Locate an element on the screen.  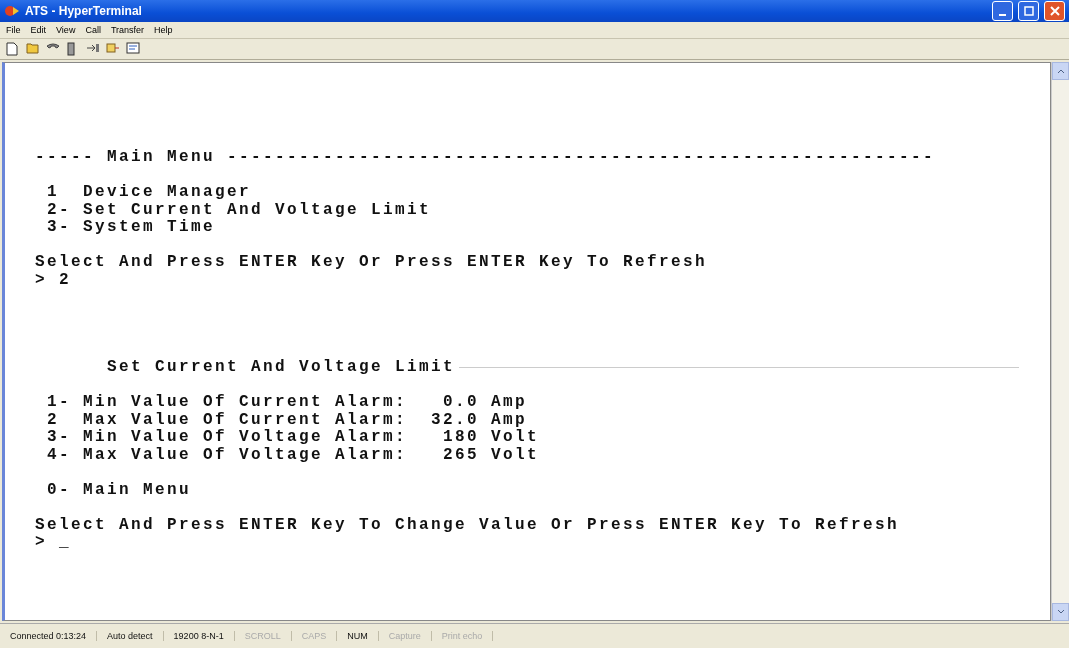
status-item: Capture is located at coordinates (405, 636).